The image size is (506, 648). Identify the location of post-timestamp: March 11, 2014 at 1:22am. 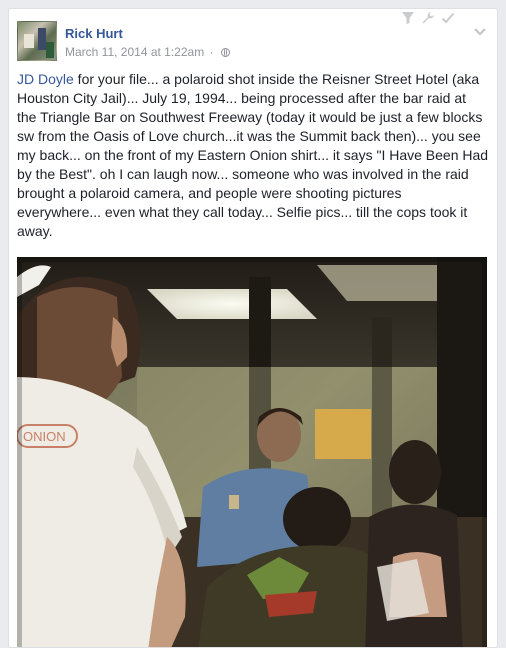
(134, 52).